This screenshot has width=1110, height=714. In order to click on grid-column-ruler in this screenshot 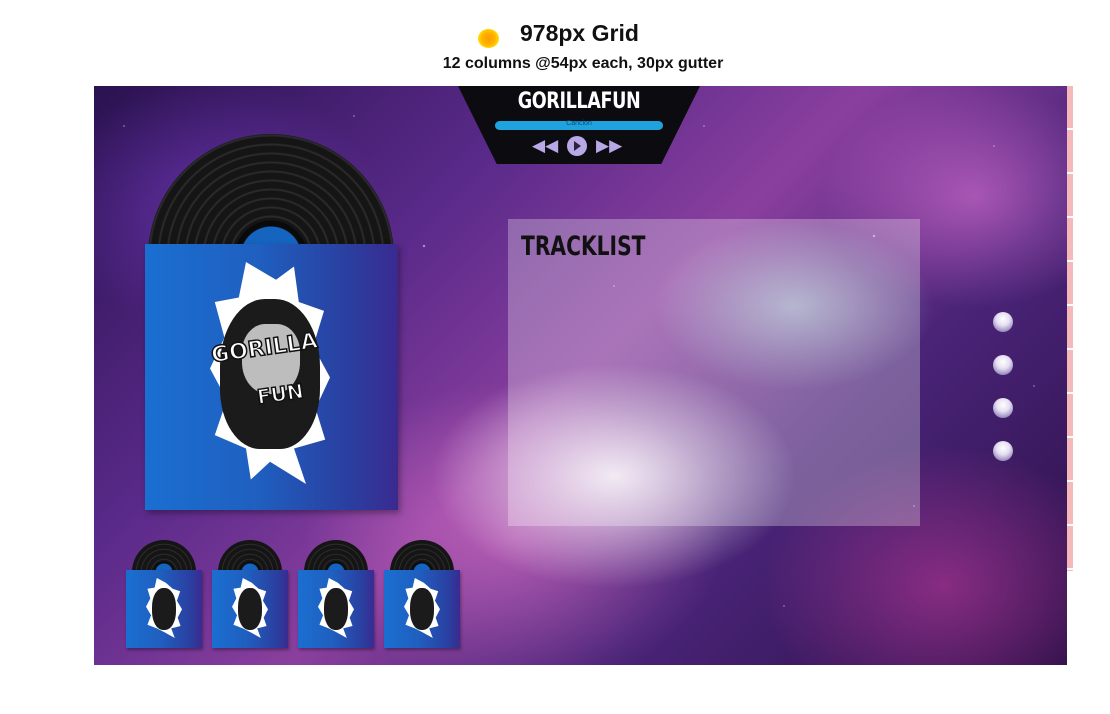, I will do `click(1070, 328)`.